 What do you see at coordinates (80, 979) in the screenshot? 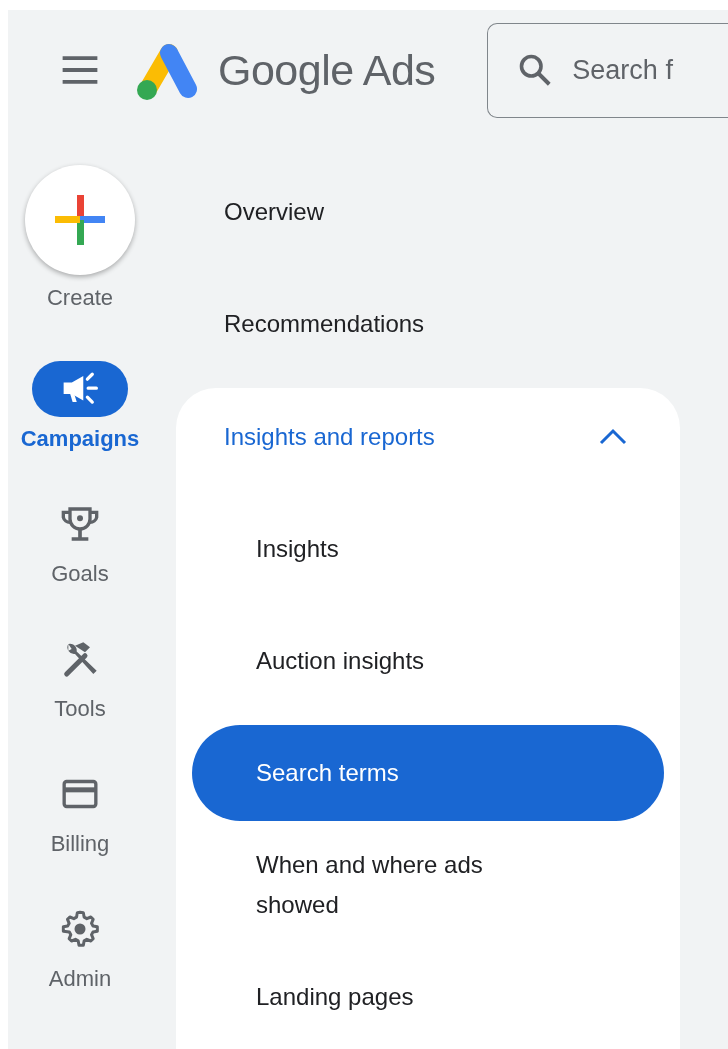
I see `nav-rail-label: Admin` at bounding box center [80, 979].